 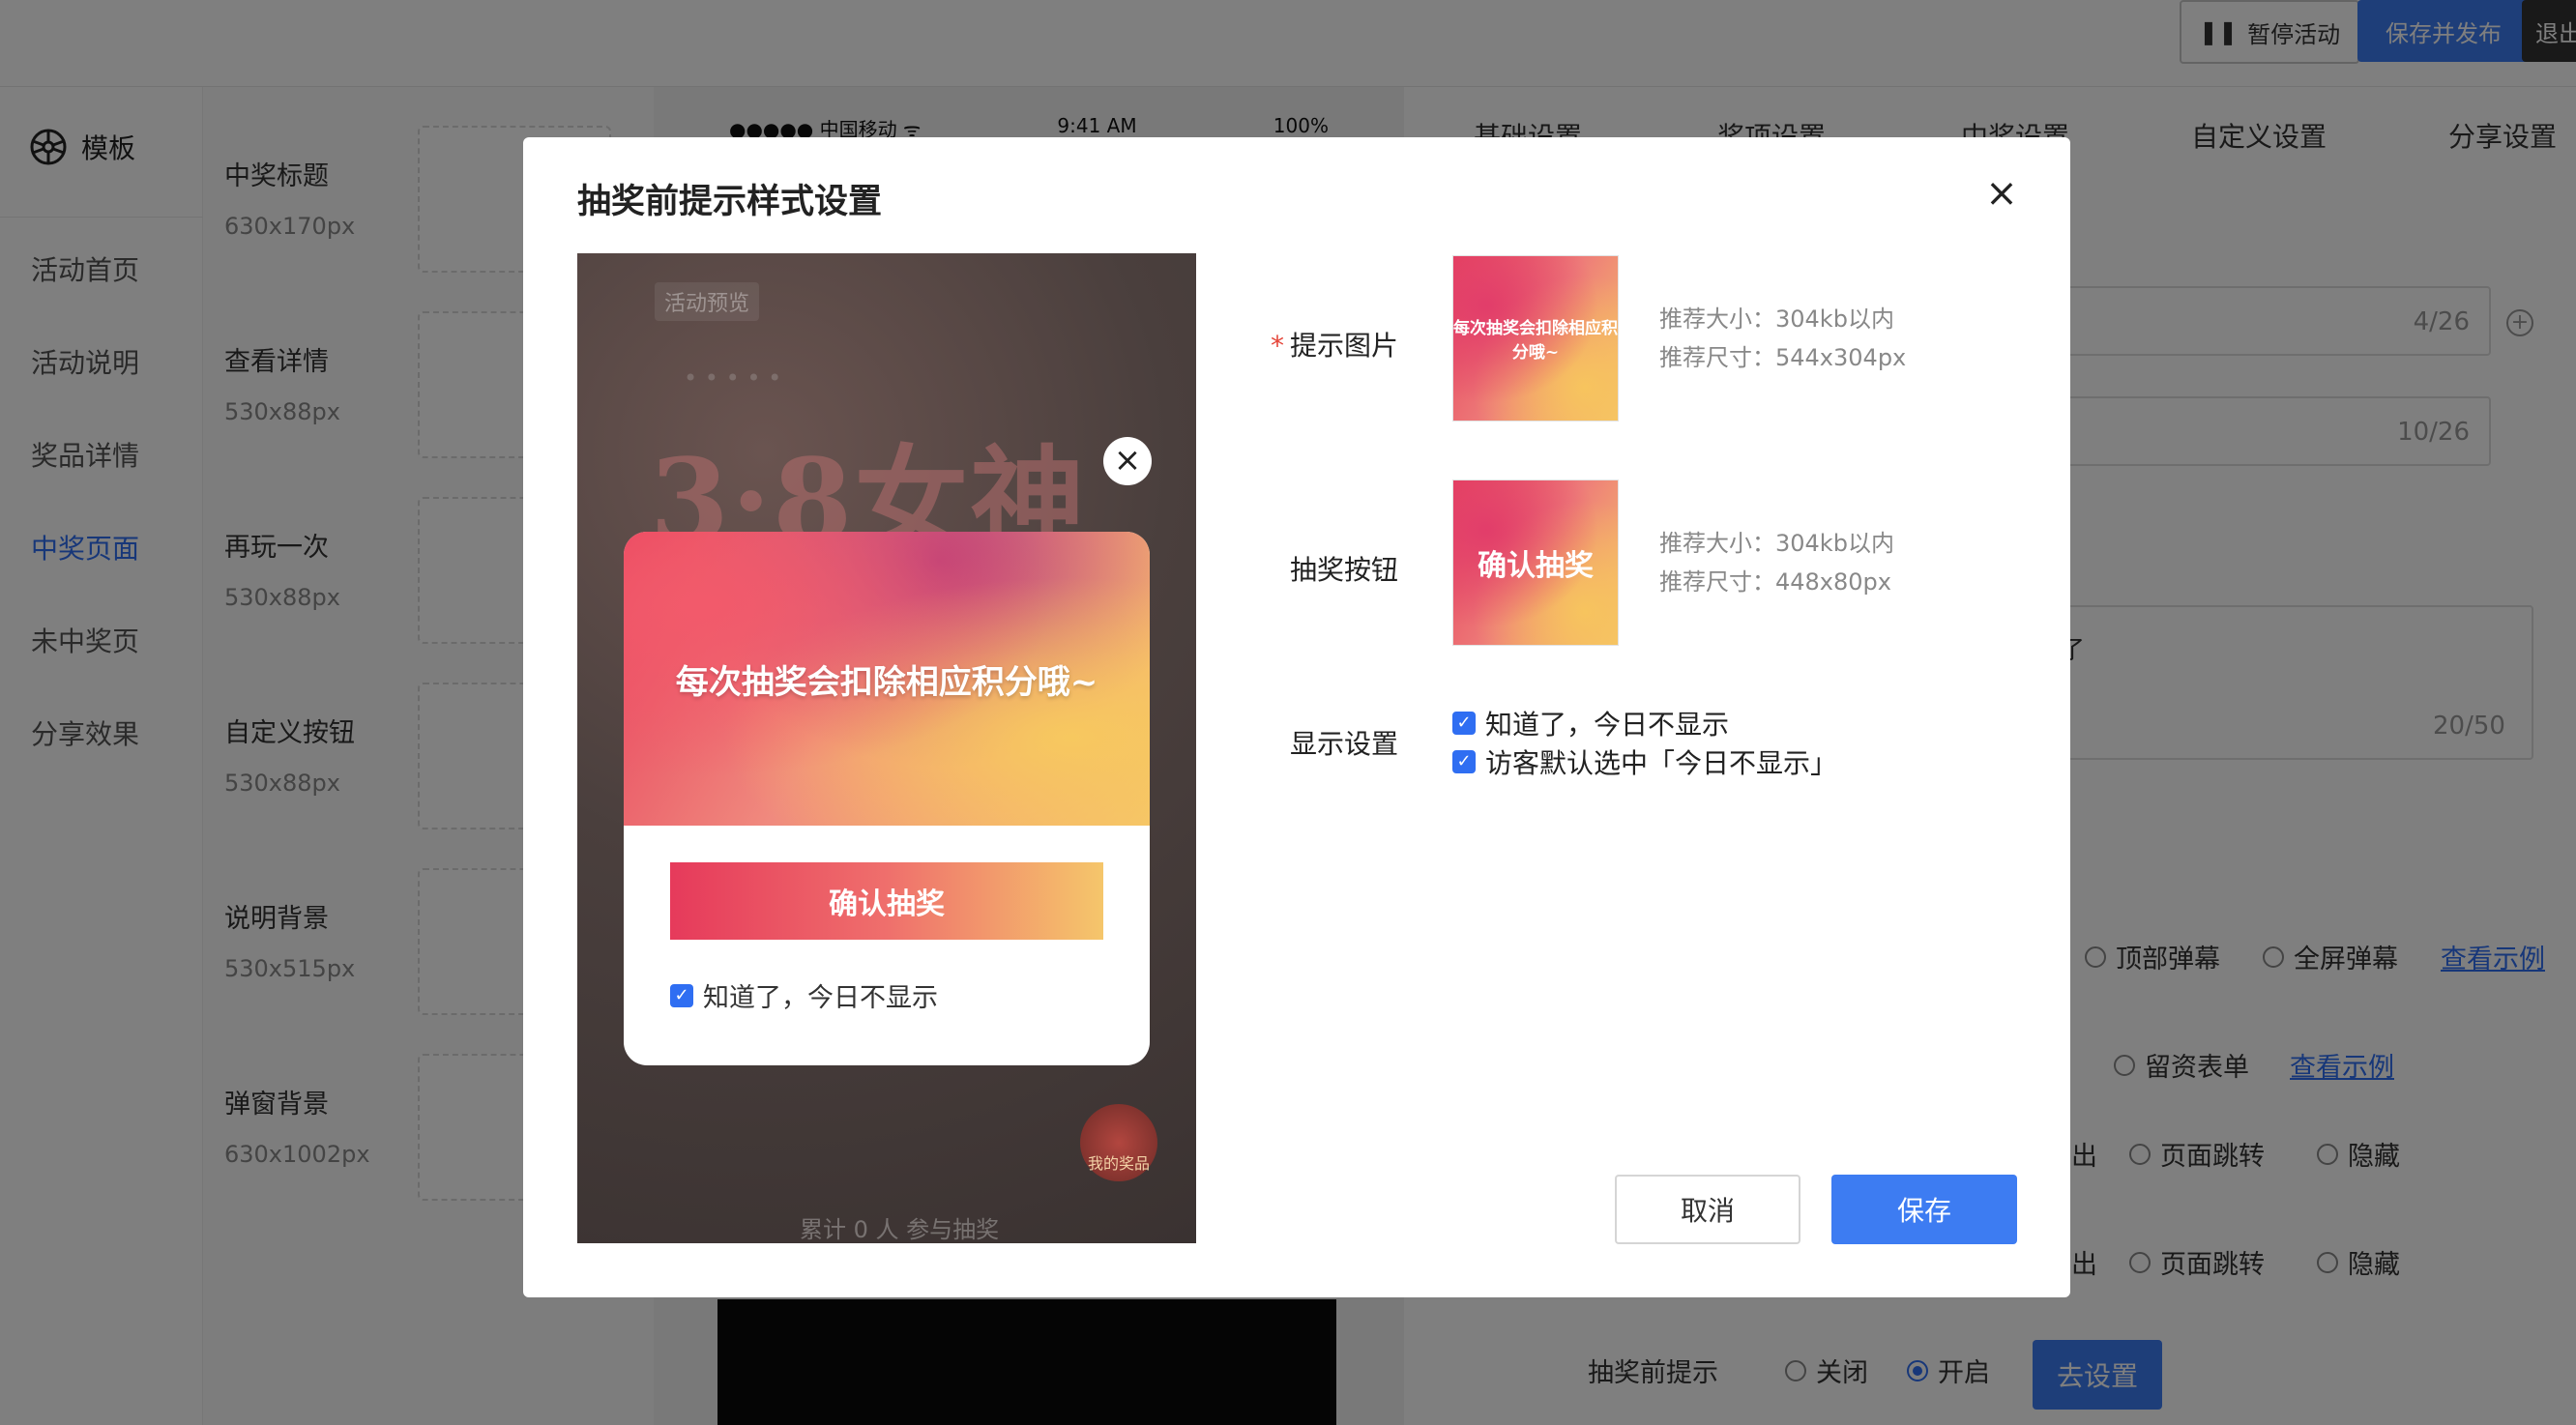 What do you see at coordinates (1590, 723) in the screenshot?
I see `display-opt-dont-show-today: ✓ 知道了，今日不显示` at bounding box center [1590, 723].